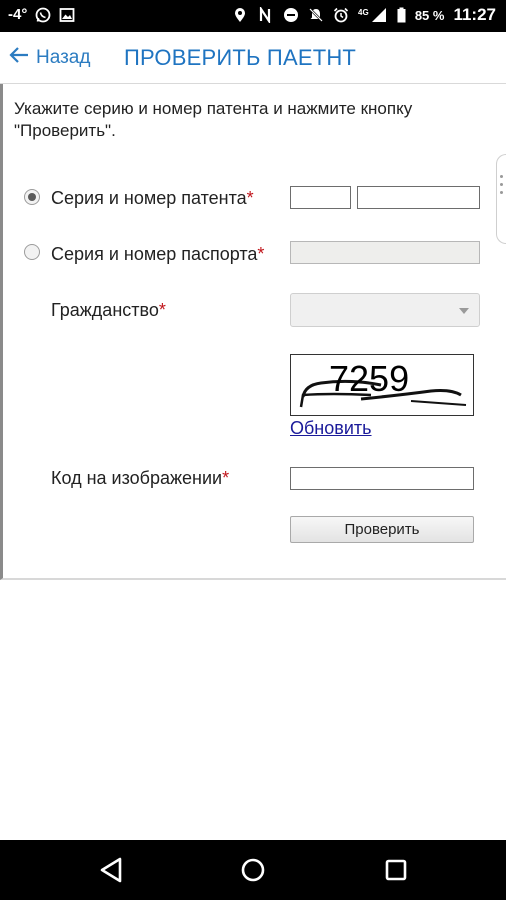 This screenshot has width=506, height=905. What do you see at coordinates (474, 14) in the screenshot?
I see `clock: 11:27` at bounding box center [474, 14].